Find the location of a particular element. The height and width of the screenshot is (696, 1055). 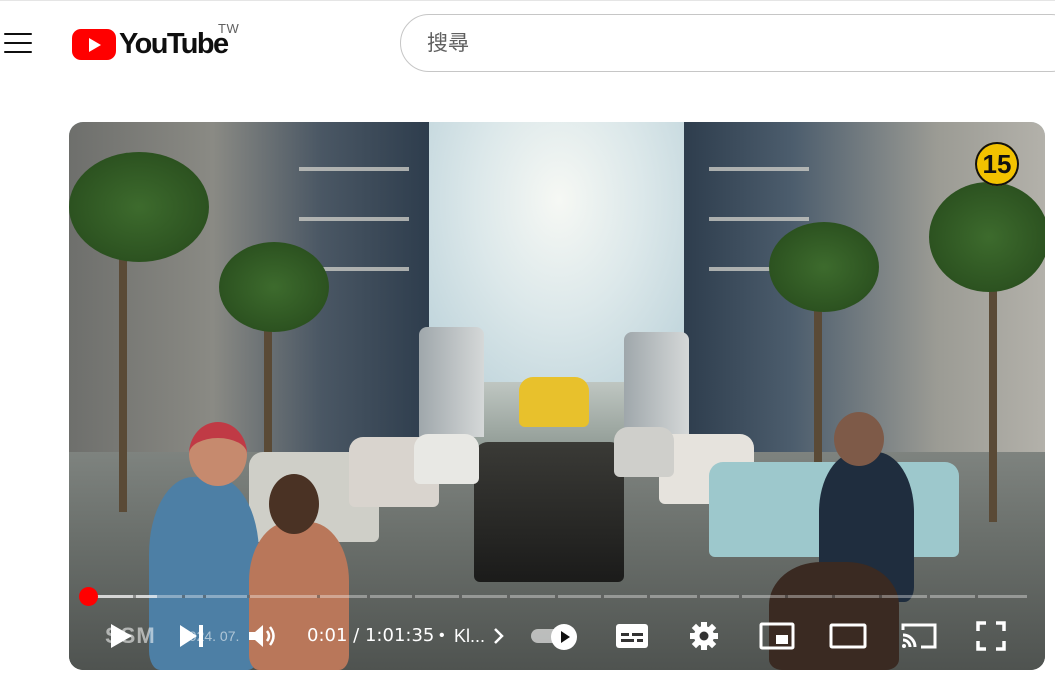

volume-icon is located at coordinates (262, 636).